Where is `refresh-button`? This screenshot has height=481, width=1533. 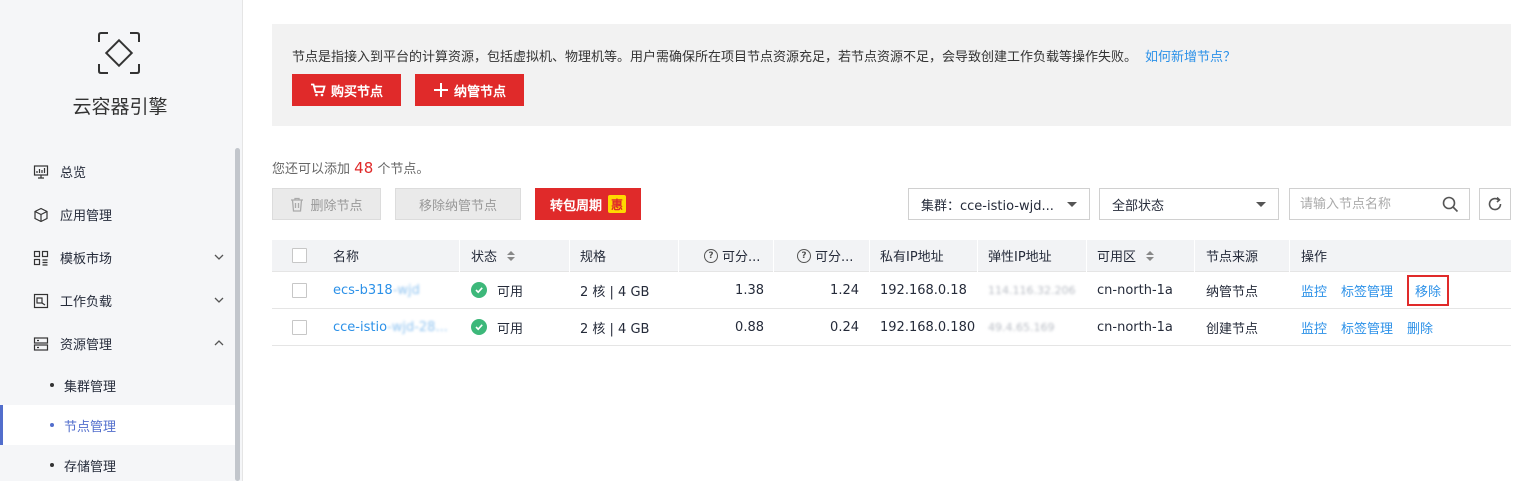 refresh-button is located at coordinates (1495, 204).